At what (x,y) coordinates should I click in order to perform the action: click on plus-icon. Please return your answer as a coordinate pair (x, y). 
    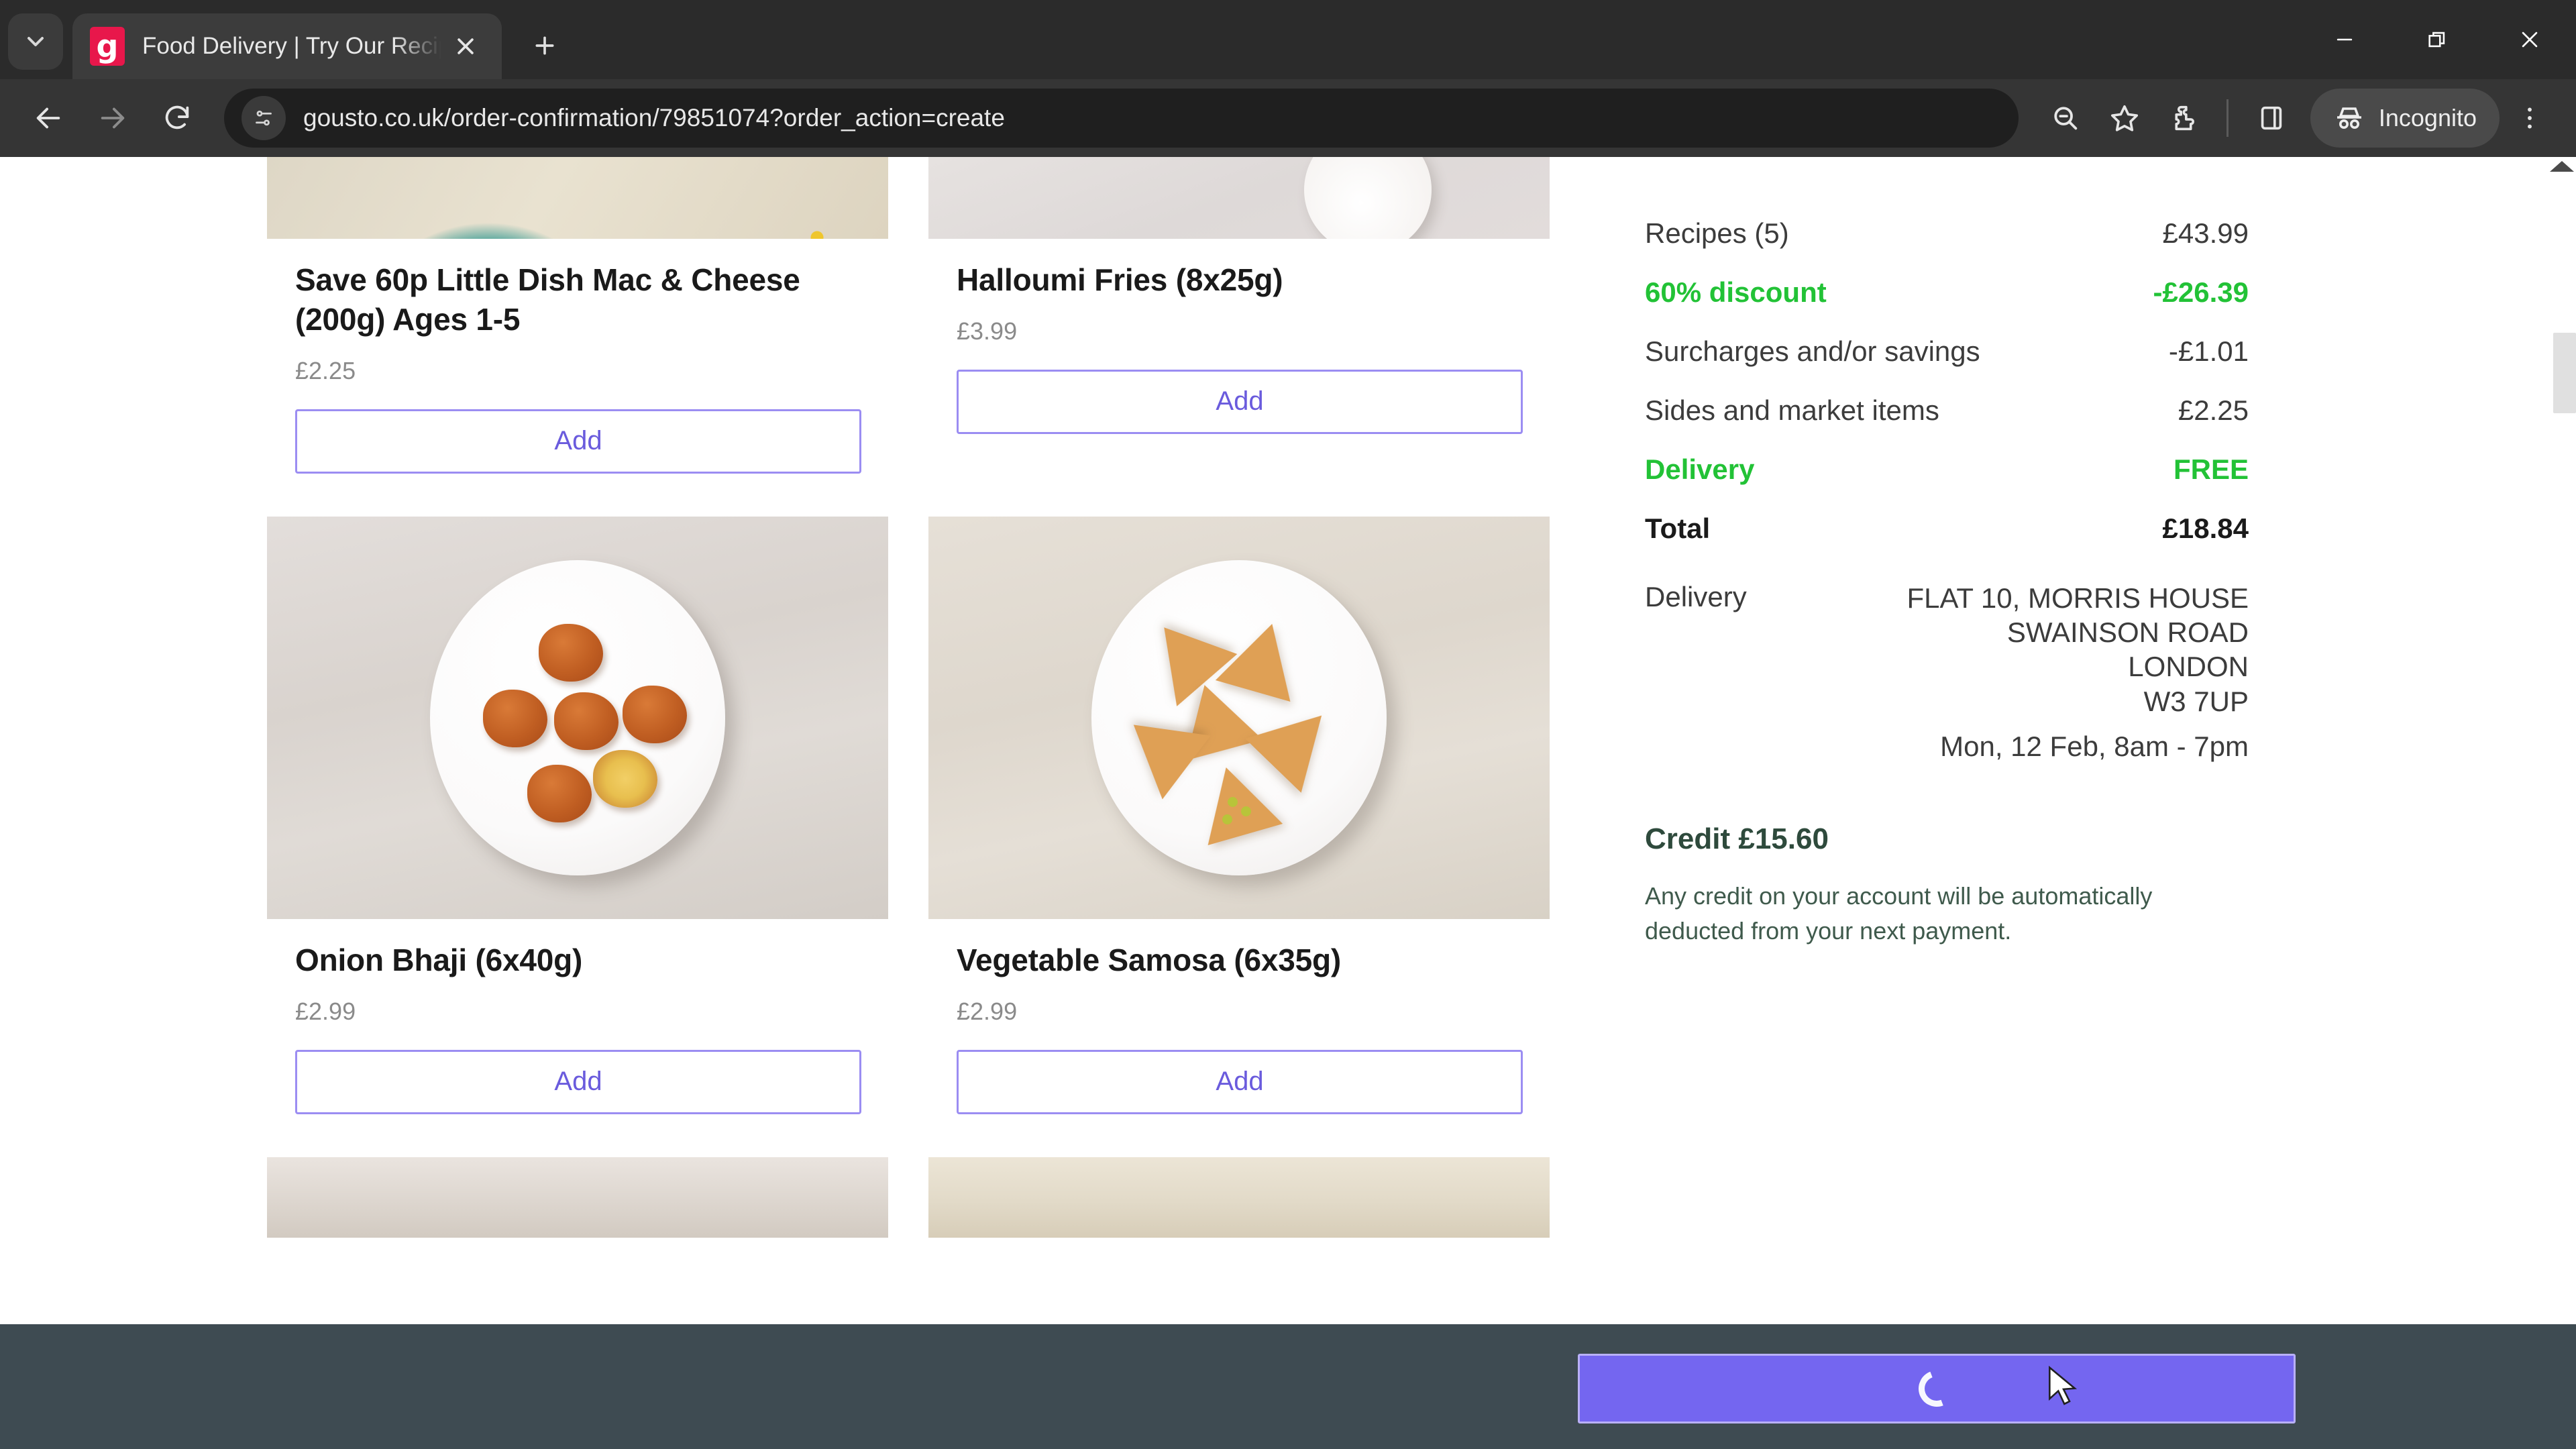
    Looking at the image, I should click on (544, 45).